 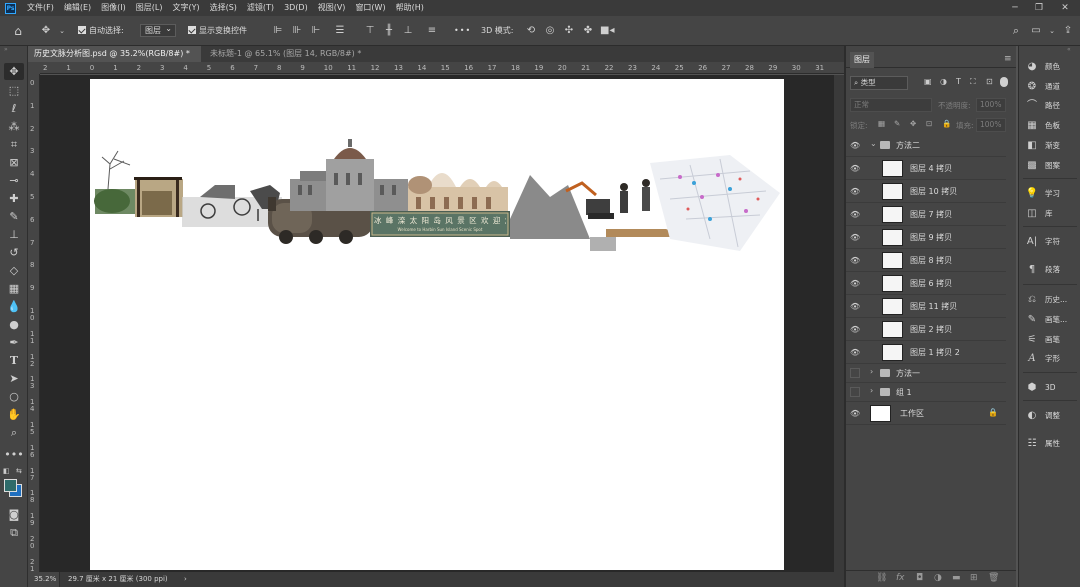 I want to click on dock-gradients: ◧ 渐变, so click(x=1052, y=146).